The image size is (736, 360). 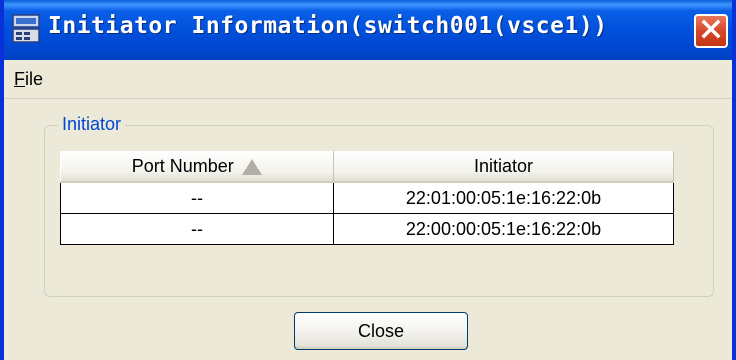 What do you see at coordinates (368, 79) in the screenshot?
I see `menu-bar: File` at bounding box center [368, 79].